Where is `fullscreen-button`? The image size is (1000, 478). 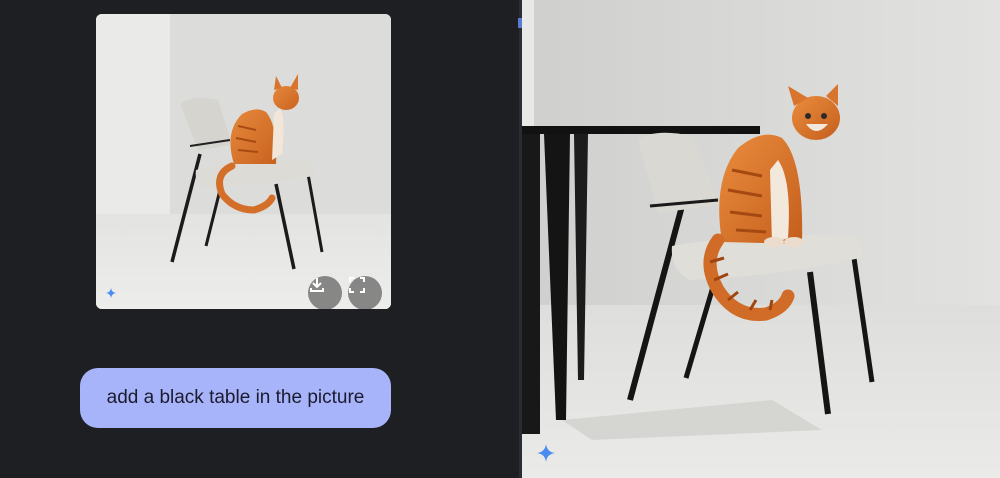
fullscreen-button is located at coordinates (365, 292).